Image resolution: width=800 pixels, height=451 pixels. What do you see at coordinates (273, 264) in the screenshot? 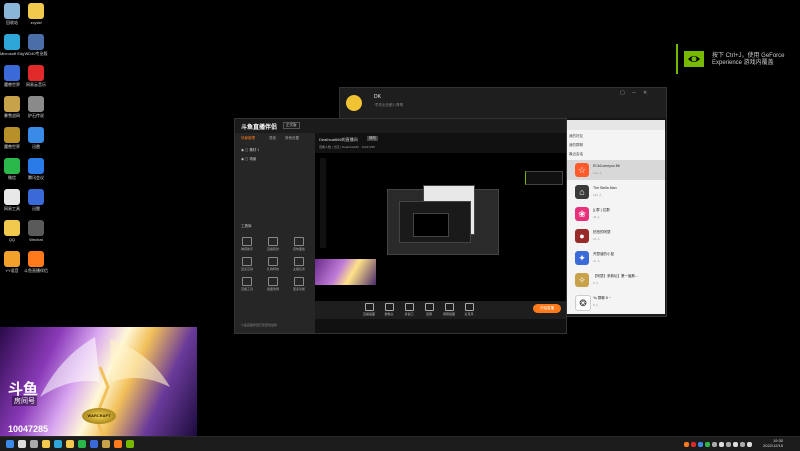
I see `tool-button: 礼物特效` at bounding box center [273, 264].